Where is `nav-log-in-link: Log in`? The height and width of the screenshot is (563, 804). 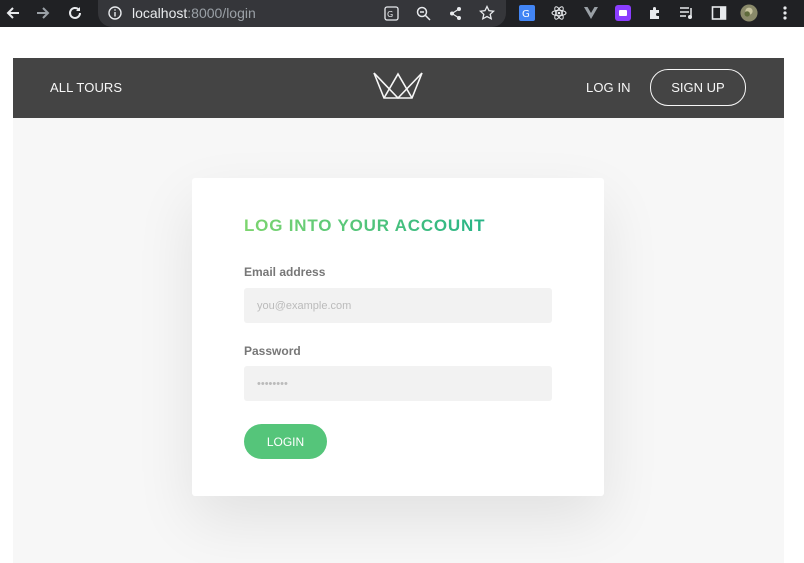
nav-log-in-link: Log in is located at coordinates (608, 87).